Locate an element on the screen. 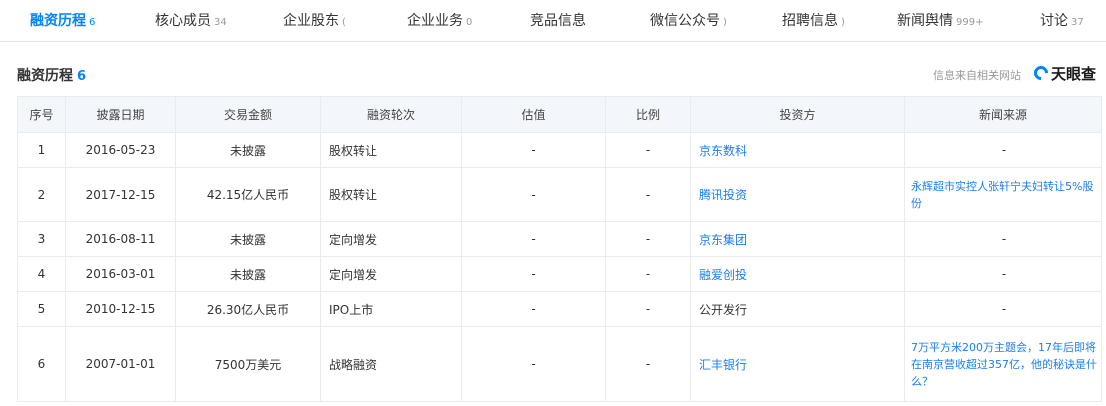 This screenshot has width=1106, height=406. cell-date: 2016-05-23 is located at coordinates (120, 150).